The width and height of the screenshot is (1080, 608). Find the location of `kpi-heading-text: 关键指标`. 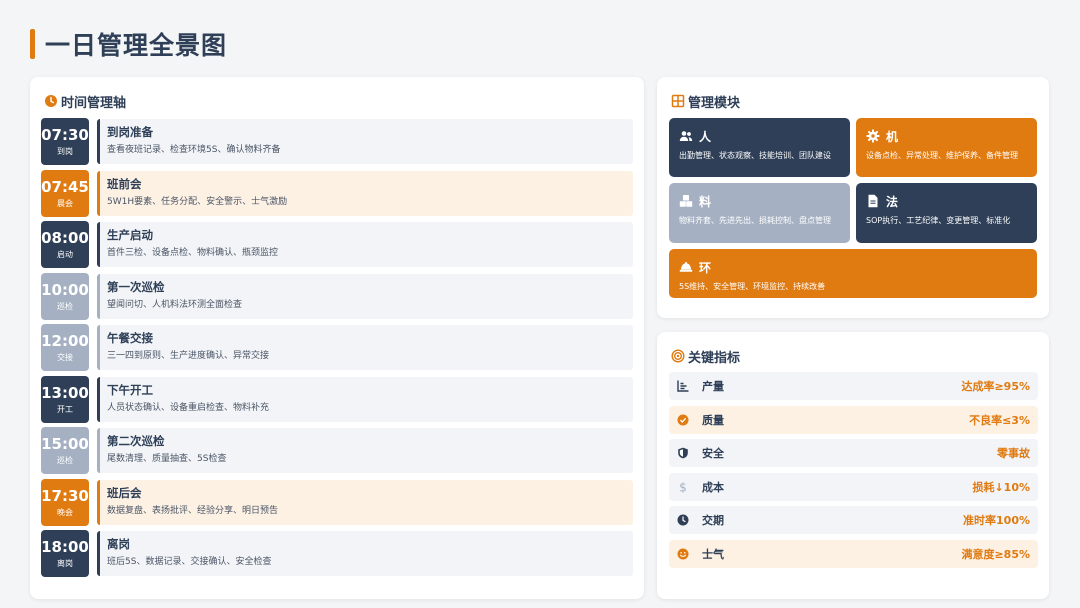

kpi-heading-text: 关键指标 is located at coordinates (714, 358).